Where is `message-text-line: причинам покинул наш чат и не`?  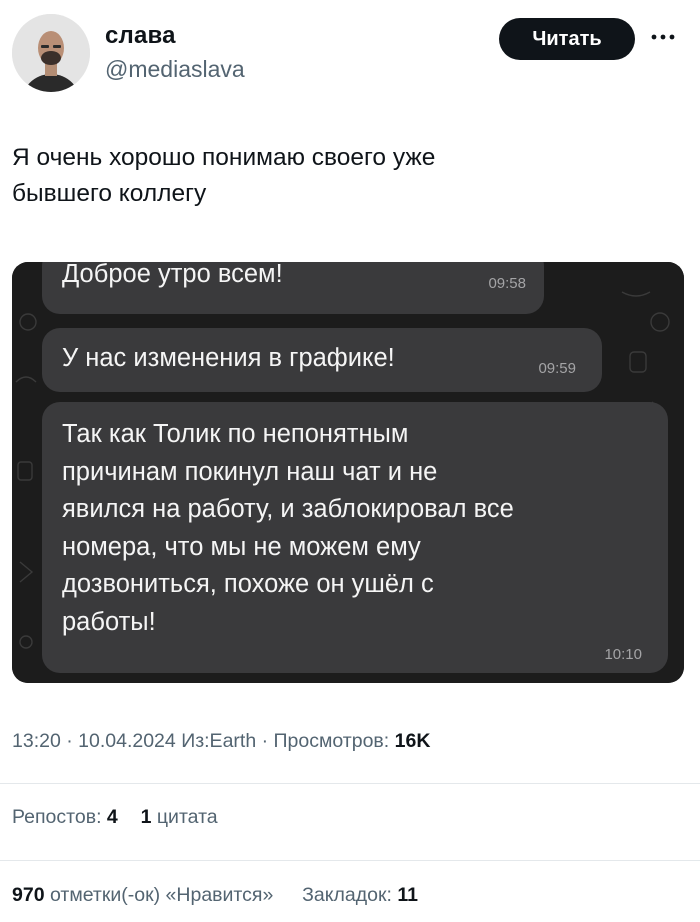
message-text-line: причинам покинул наш чат и не is located at coordinates (250, 471).